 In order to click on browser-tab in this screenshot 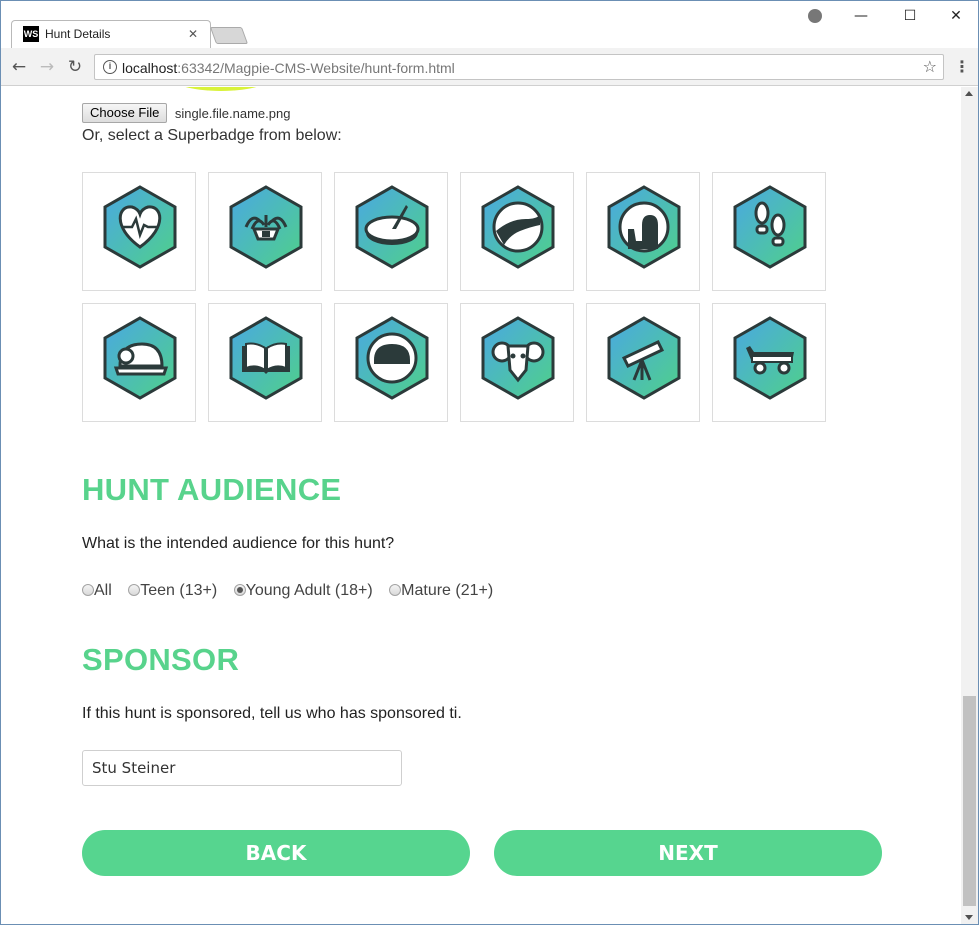, I will do `click(111, 34)`.